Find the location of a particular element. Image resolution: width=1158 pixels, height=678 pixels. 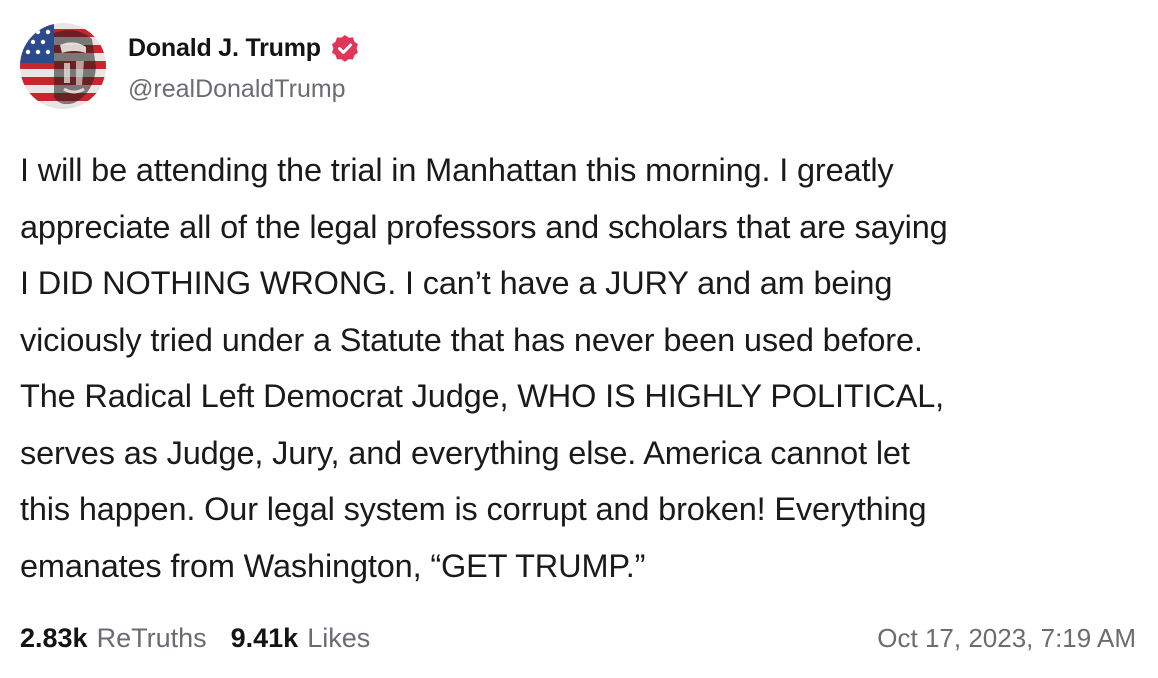

author-names: Donald J. Trump @realDonaldTrump is located at coordinates (244, 66).